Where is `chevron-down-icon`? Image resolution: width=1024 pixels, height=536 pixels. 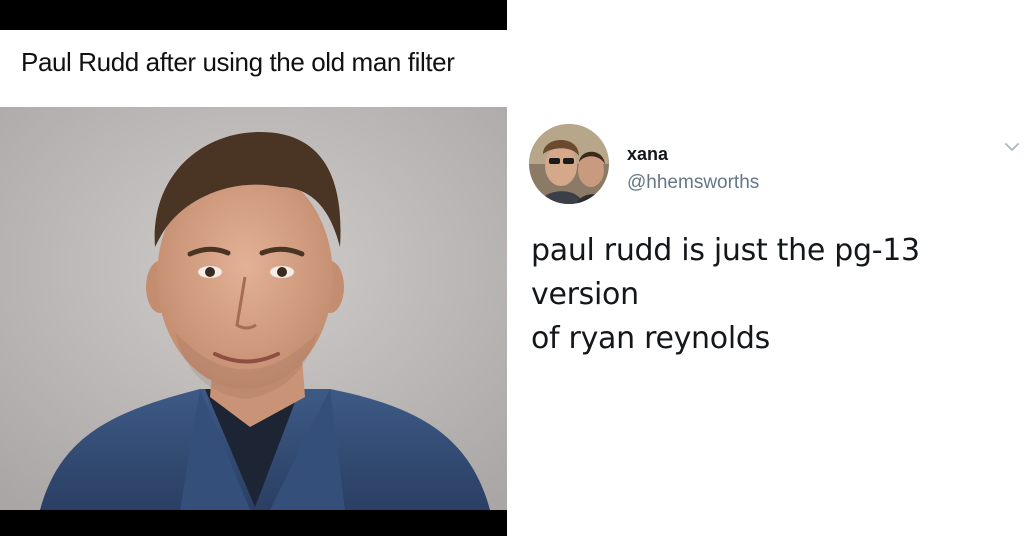 chevron-down-icon is located at coordinates (1012, 146).